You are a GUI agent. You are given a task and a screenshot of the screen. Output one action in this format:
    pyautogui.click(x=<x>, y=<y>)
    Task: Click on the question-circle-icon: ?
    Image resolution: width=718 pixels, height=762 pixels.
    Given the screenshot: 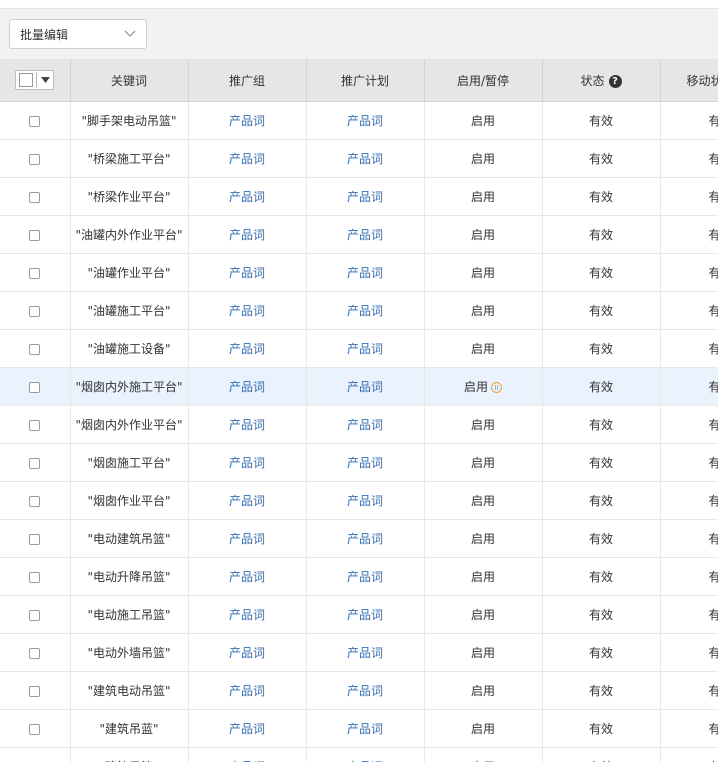 What is the action you would take?
    pyautogui.click(x=615, y=81)
    